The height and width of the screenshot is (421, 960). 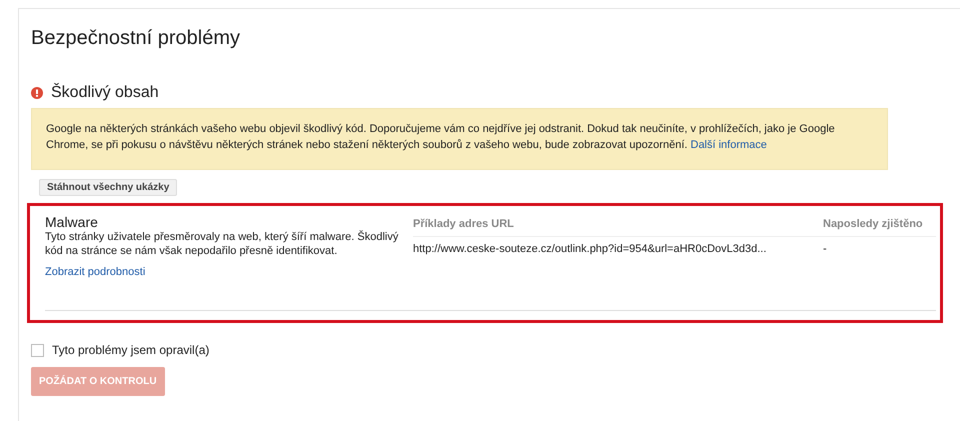 I want to click on warning-notice: Google na některých stránkách vašeho webu objevil škodlivý kód. Doporučujeme vám co nejdříve jej odstranit. Dokud tak neučiníte, v prohlížečích, jako je Google Chrome, se při pokusu o návštěvu některých stránek nebo stažení některých souborů z vašeho webu, bude zobrazovat upozornění. Další informace, so click(x=459, y=139).